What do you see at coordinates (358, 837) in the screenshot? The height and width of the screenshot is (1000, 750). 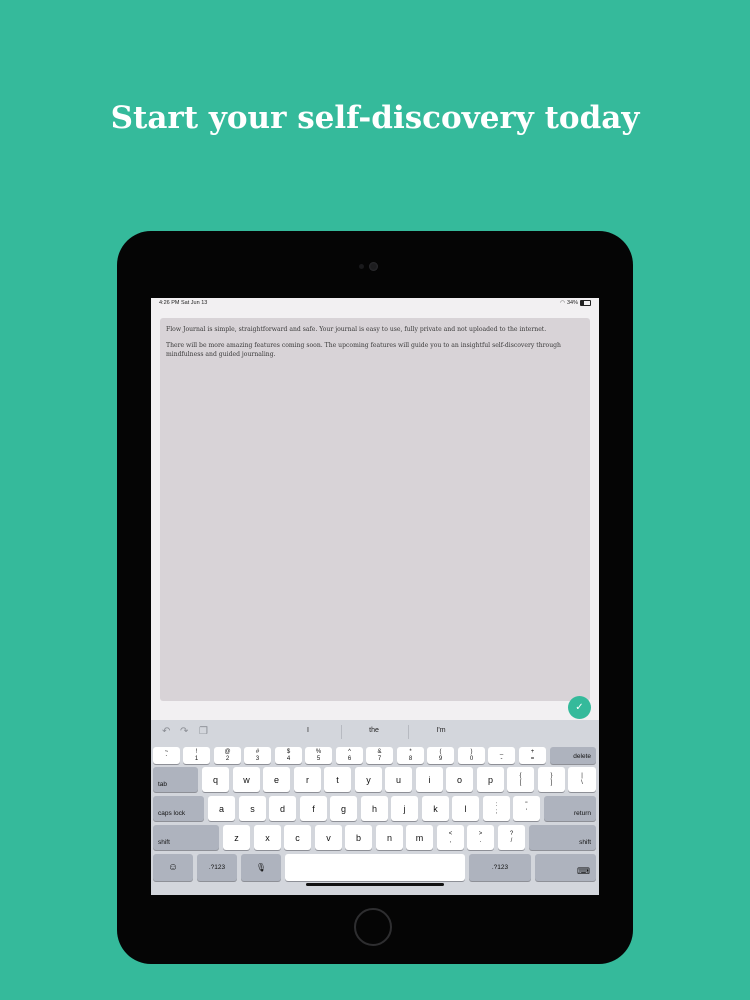 I see `key-b: b` at bounding box center [358, 837].